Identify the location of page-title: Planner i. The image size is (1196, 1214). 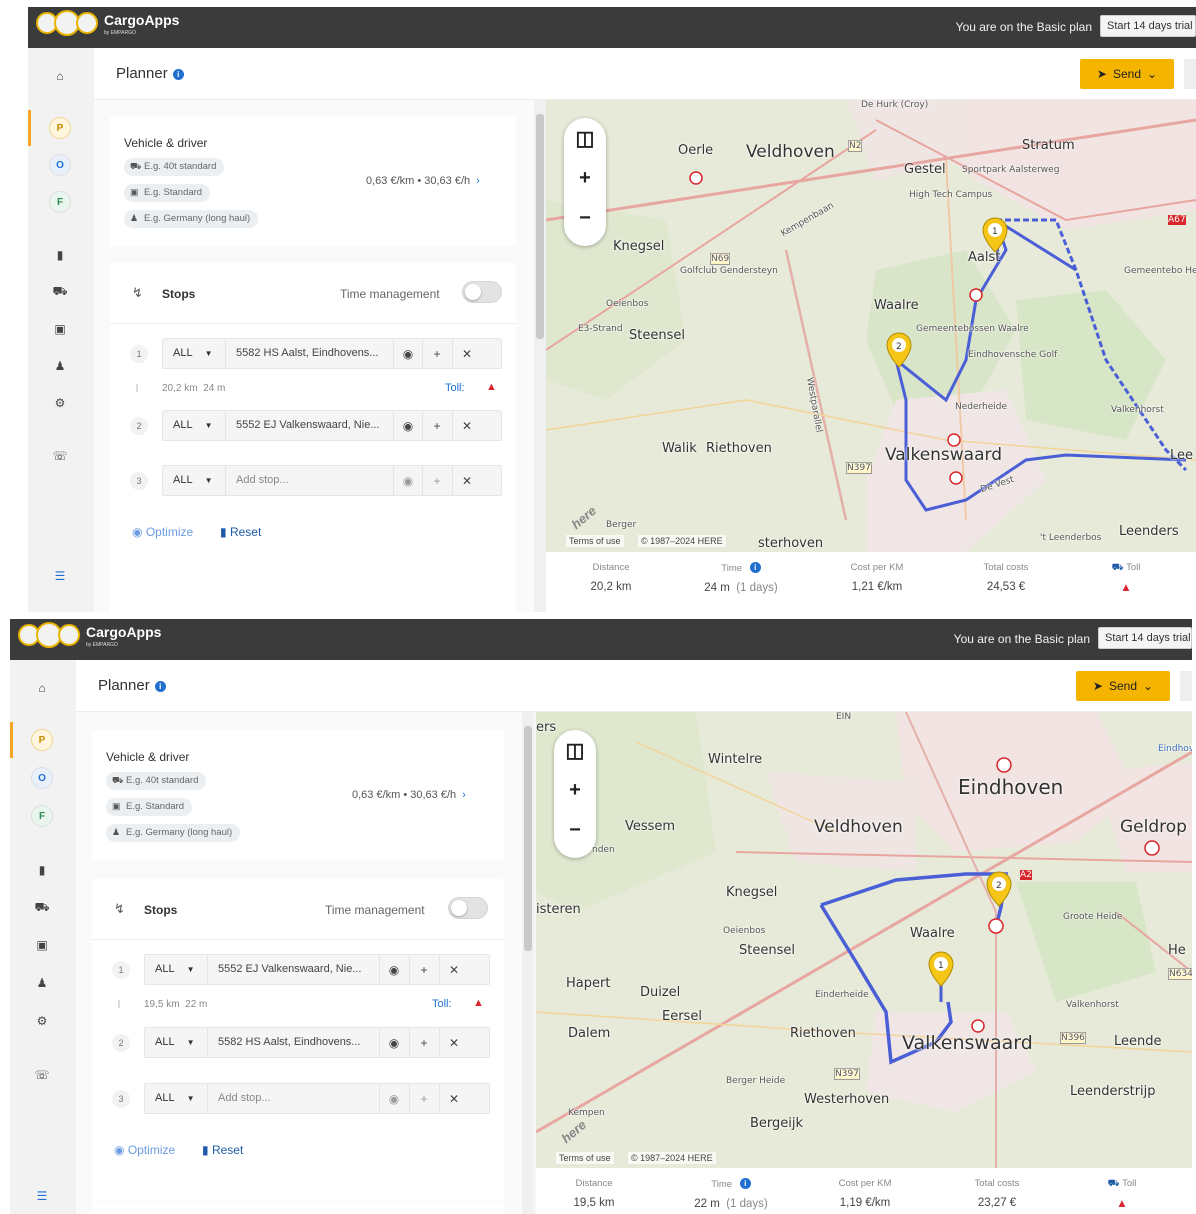
(150, 73).